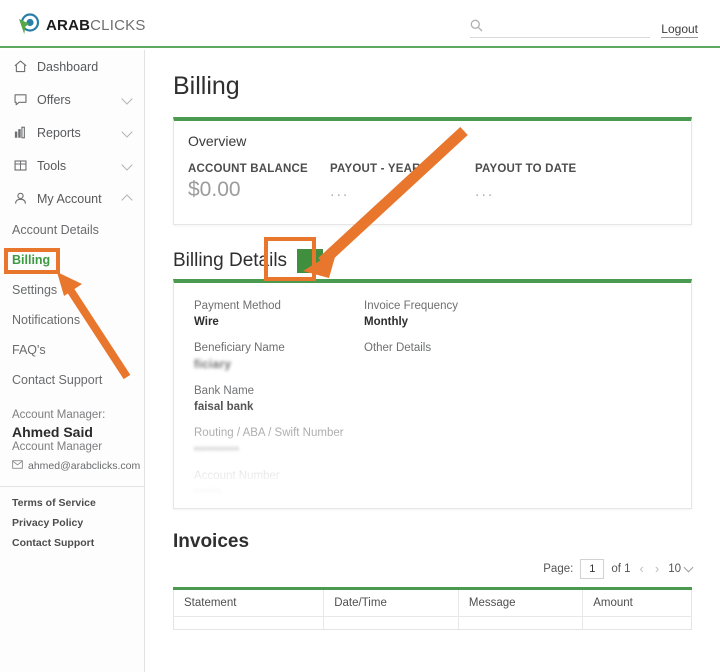 The width and height of the screenshot is (720, 672). Describe the element at coordinates (526, 169) in the screenshot. I see `metric-label: PAYOUT TO DATE` at that location.